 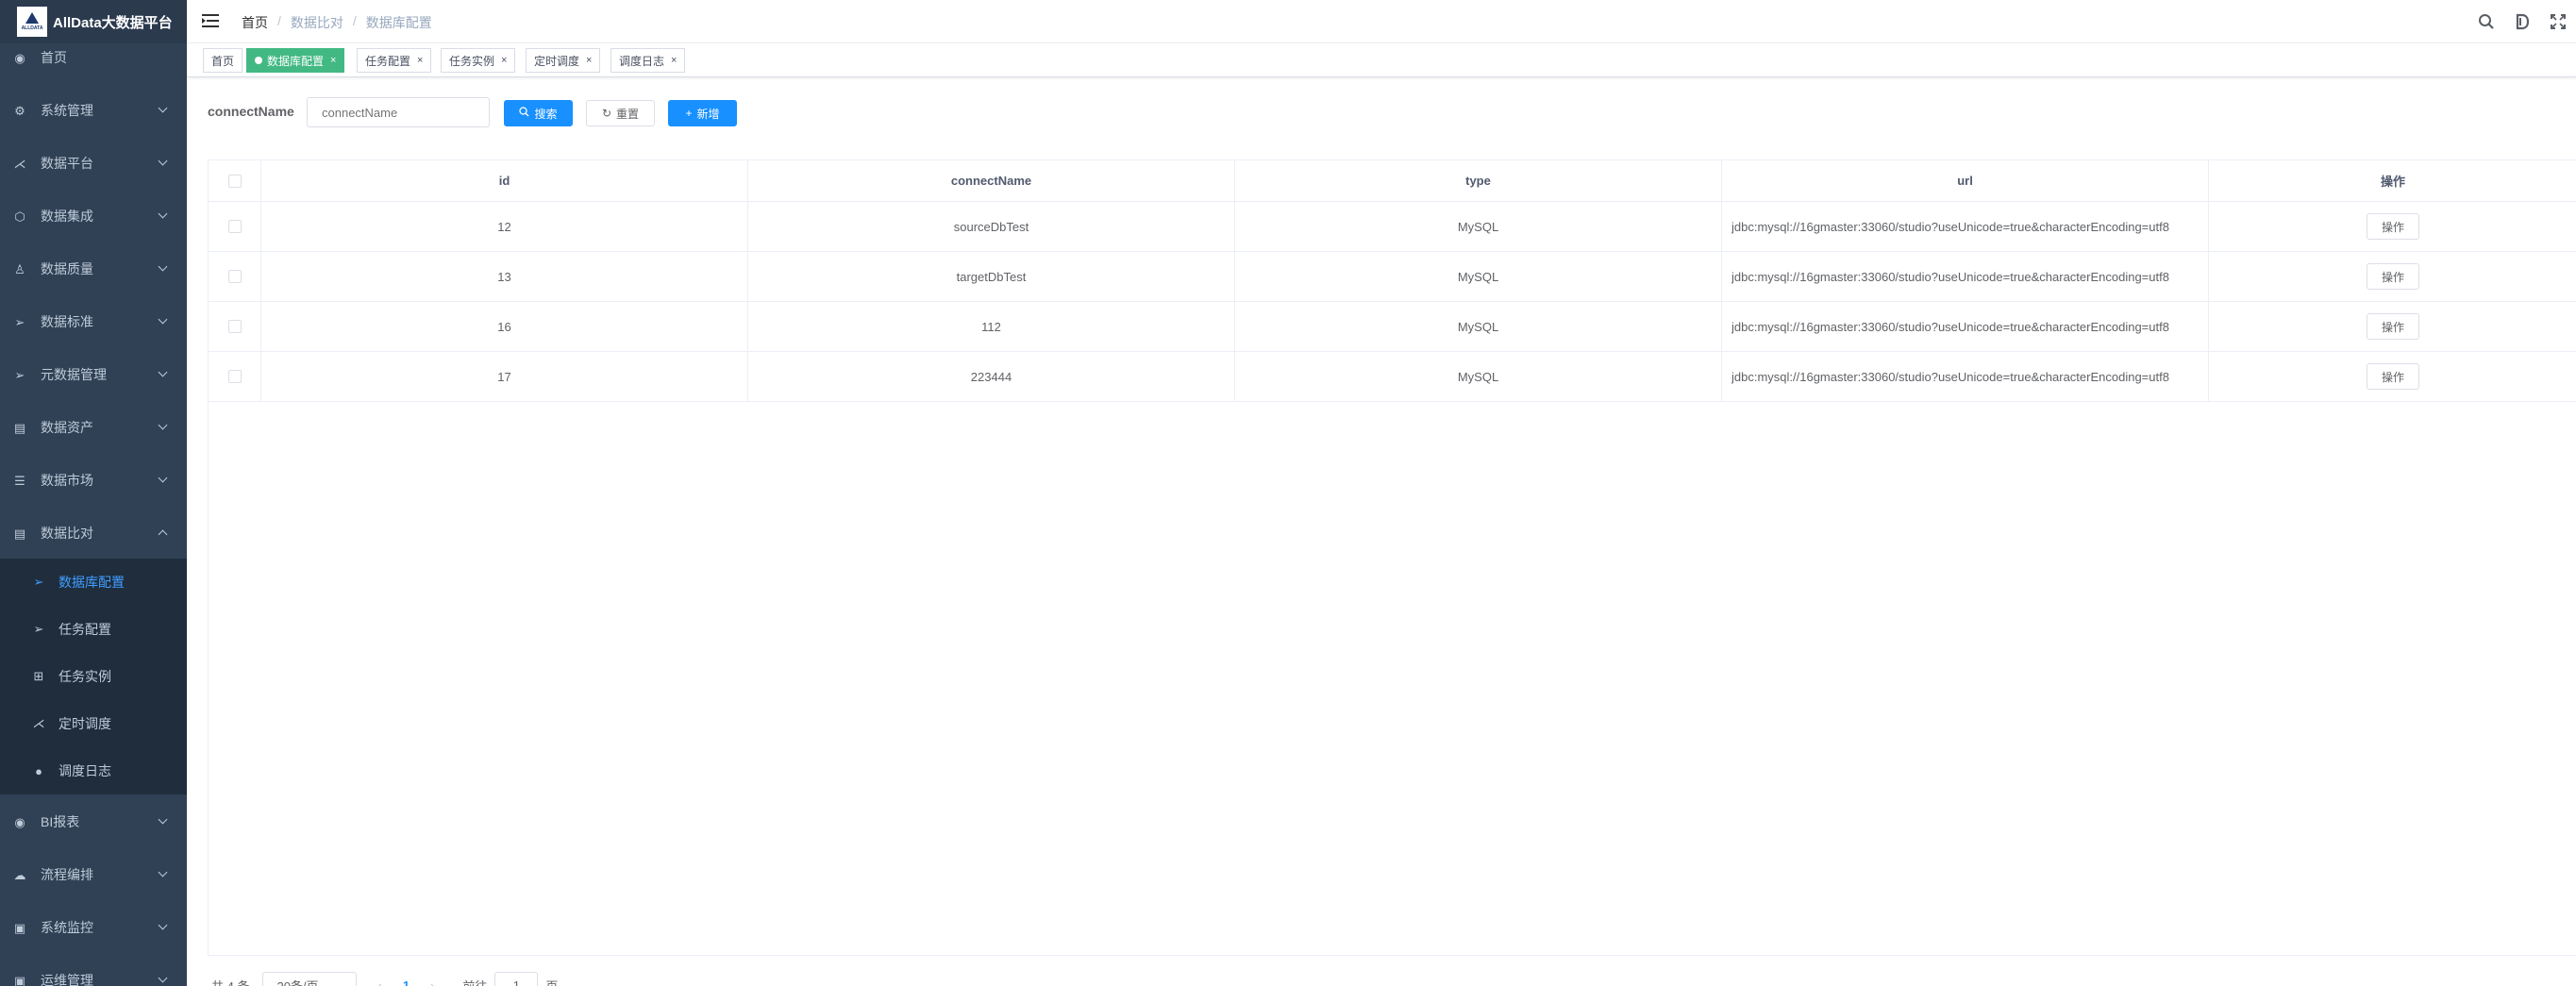 I want to click on reset-button: ↻ 重置, so click(x=620, y=113).